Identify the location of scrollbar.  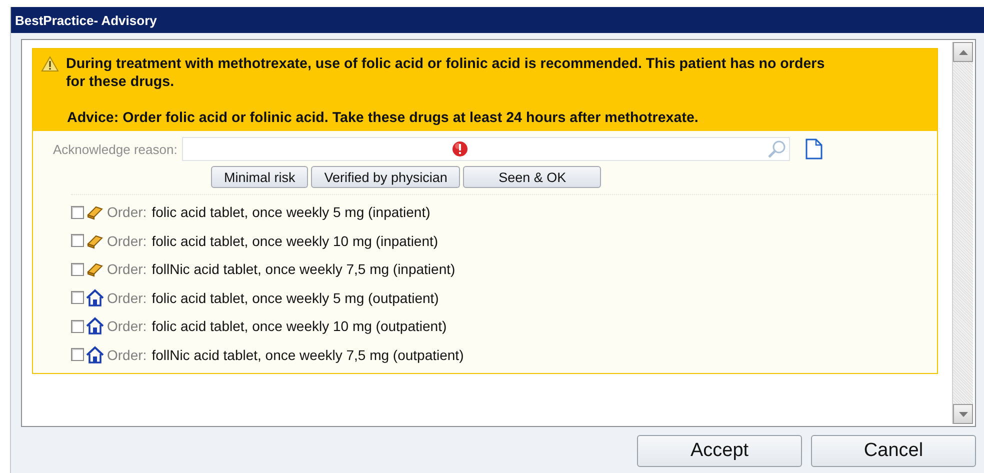
(962, 233).